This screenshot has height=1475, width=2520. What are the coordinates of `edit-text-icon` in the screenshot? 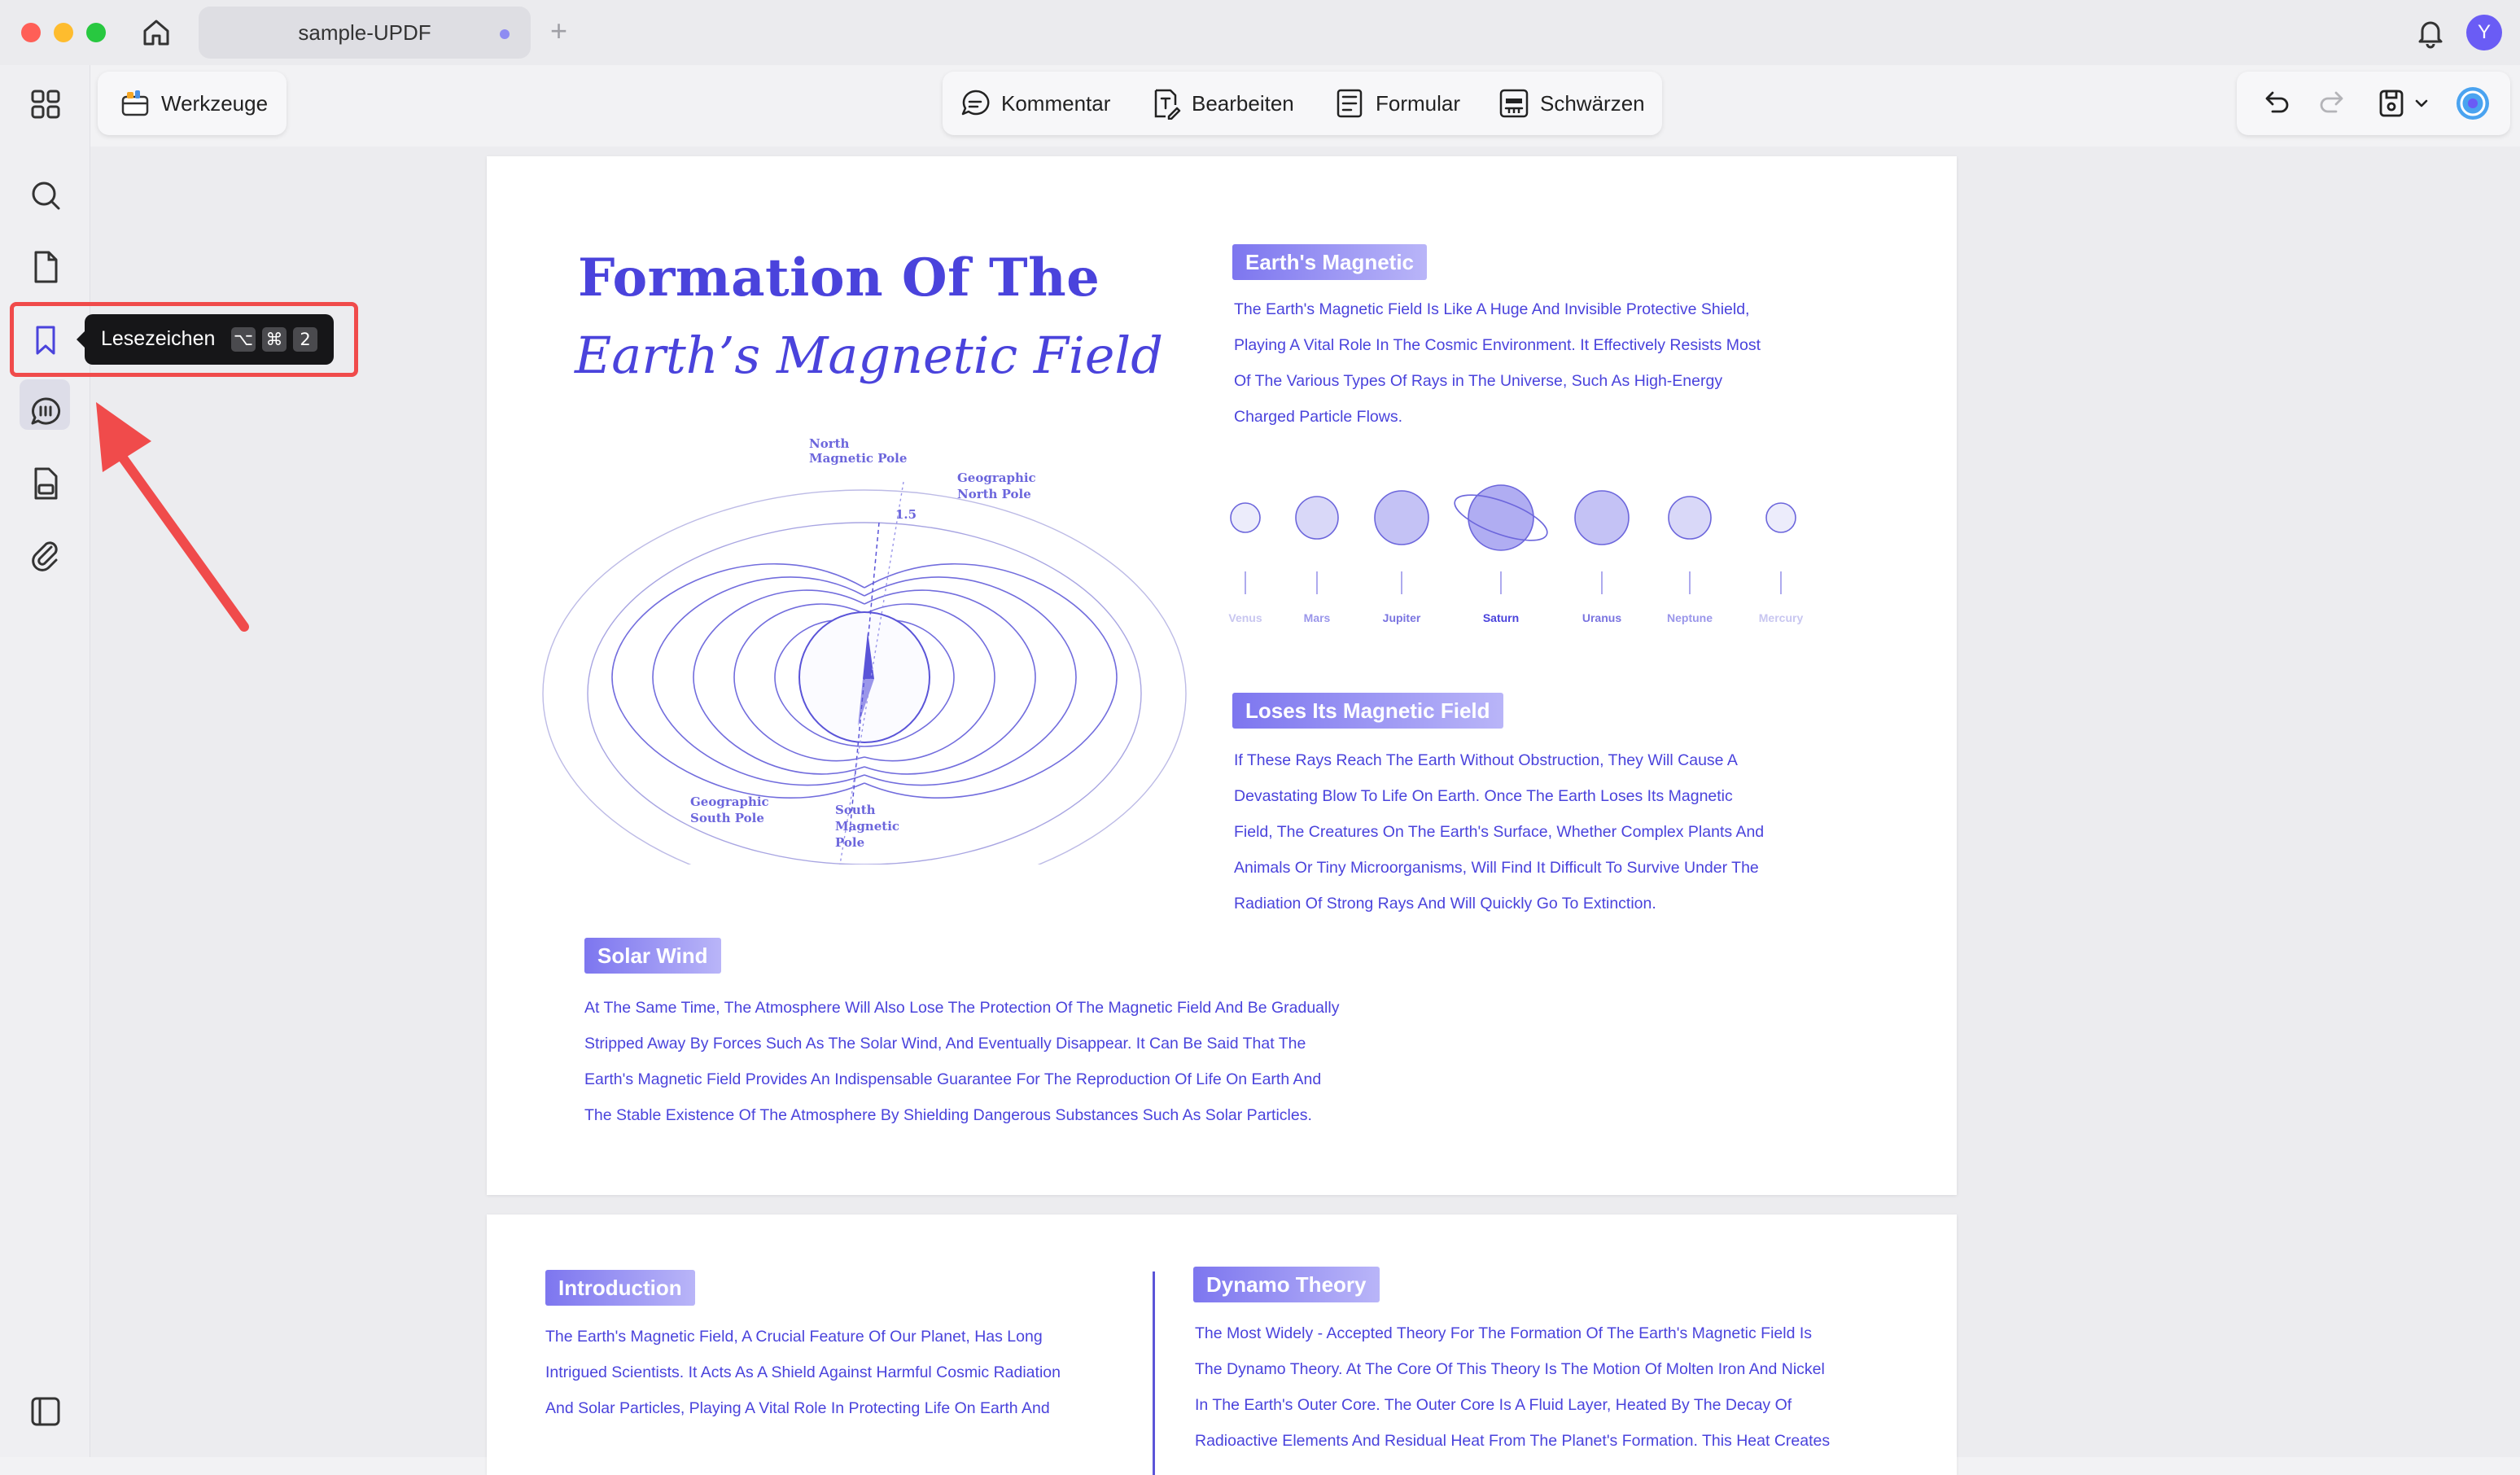 It's located at (1167, 104).